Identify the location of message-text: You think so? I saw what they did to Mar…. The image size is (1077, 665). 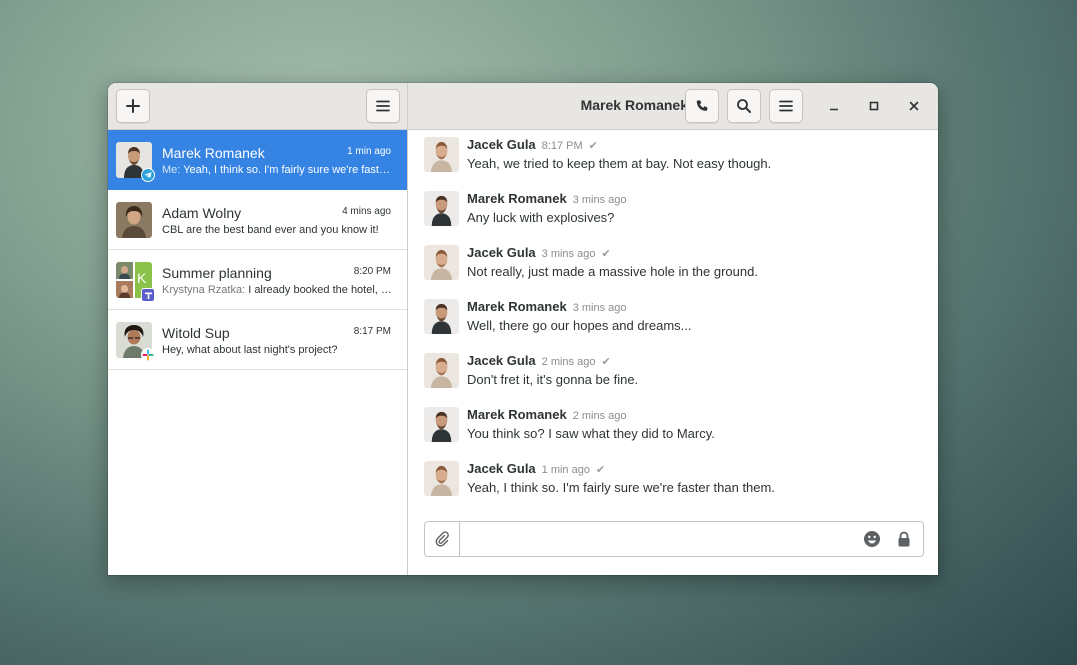
(591, 433).